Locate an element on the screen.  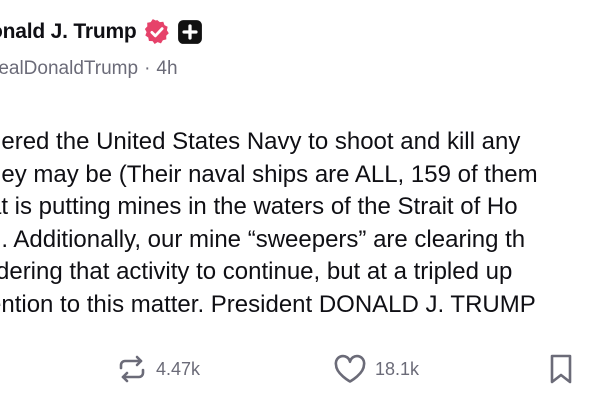
bookmark-button is located at coordinates (561, 369).